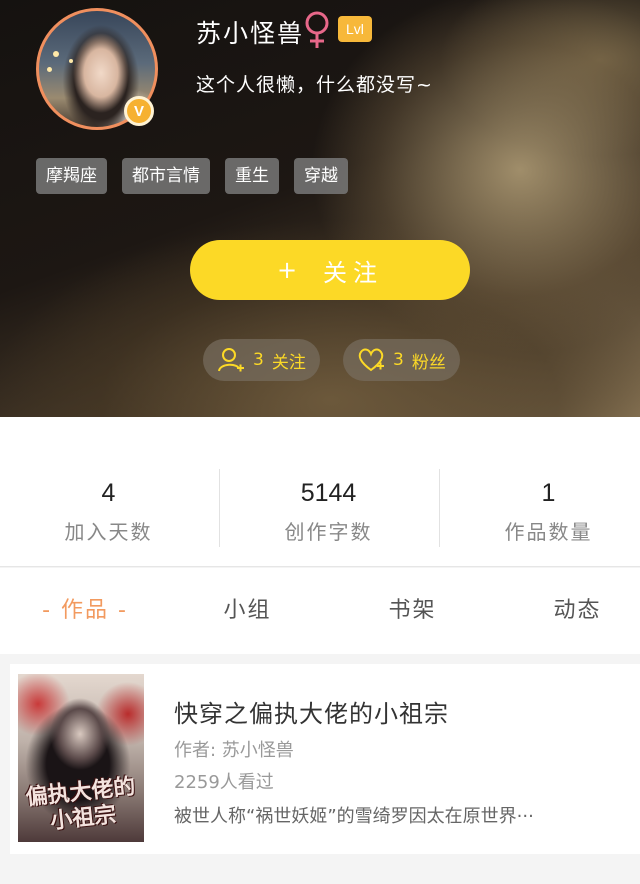 This screenshot has height=884, width=640. Describe the element at coordinates (548, 493) in the screenshot. I see `stat-value: 1` at that location.